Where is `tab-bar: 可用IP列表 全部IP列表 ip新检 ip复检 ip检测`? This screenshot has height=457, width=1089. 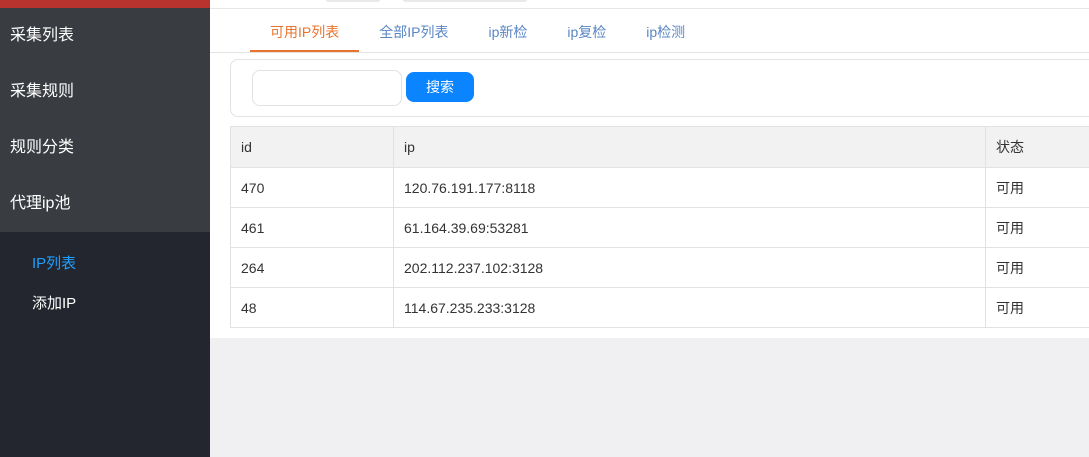 tab-bar: 可用IP列表 全部IP列表 ip新检 ip复检 ip检测 is located at coordinates (649, 31).